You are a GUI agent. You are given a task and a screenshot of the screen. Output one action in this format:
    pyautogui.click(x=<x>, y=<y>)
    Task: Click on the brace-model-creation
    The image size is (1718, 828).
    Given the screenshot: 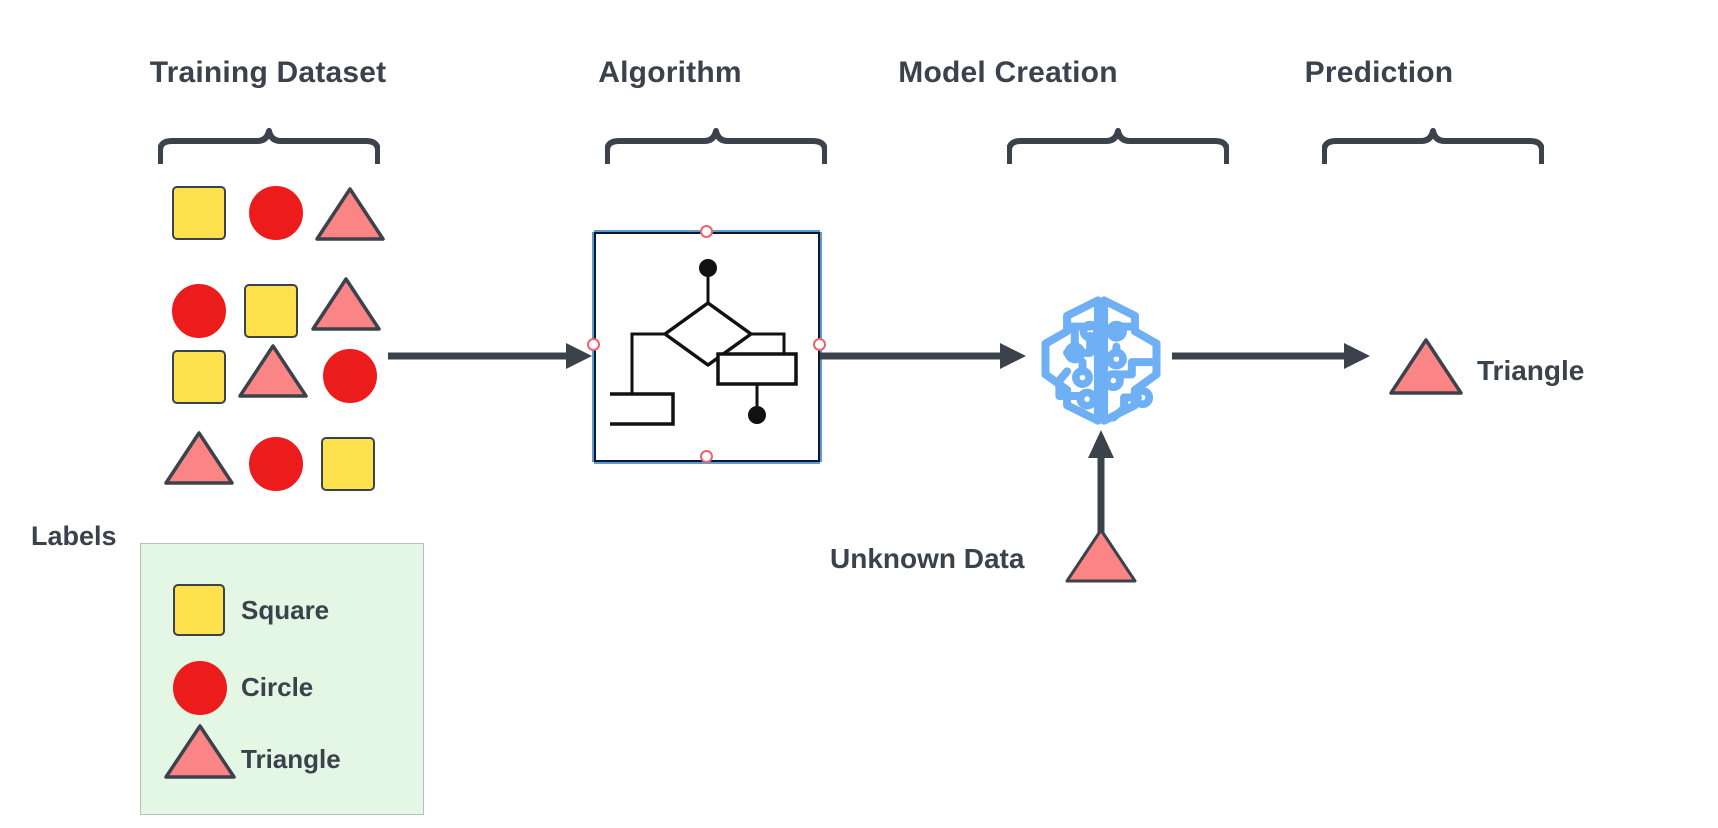 What is the action you would take?
    pyautogui.click(x=1118, y=146)
    